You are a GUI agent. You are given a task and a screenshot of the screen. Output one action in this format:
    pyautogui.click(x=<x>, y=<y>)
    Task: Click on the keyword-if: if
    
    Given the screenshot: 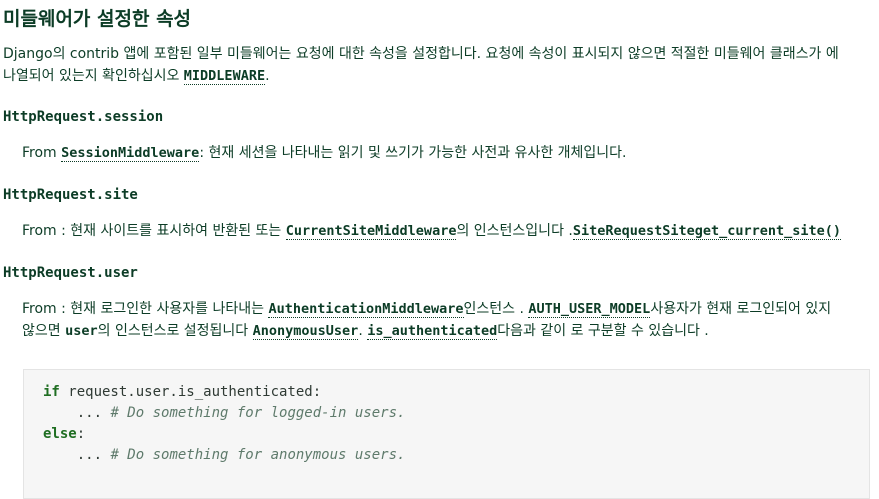 What is the action you would take?
    pyautogui.click(x=51, y=392)
    